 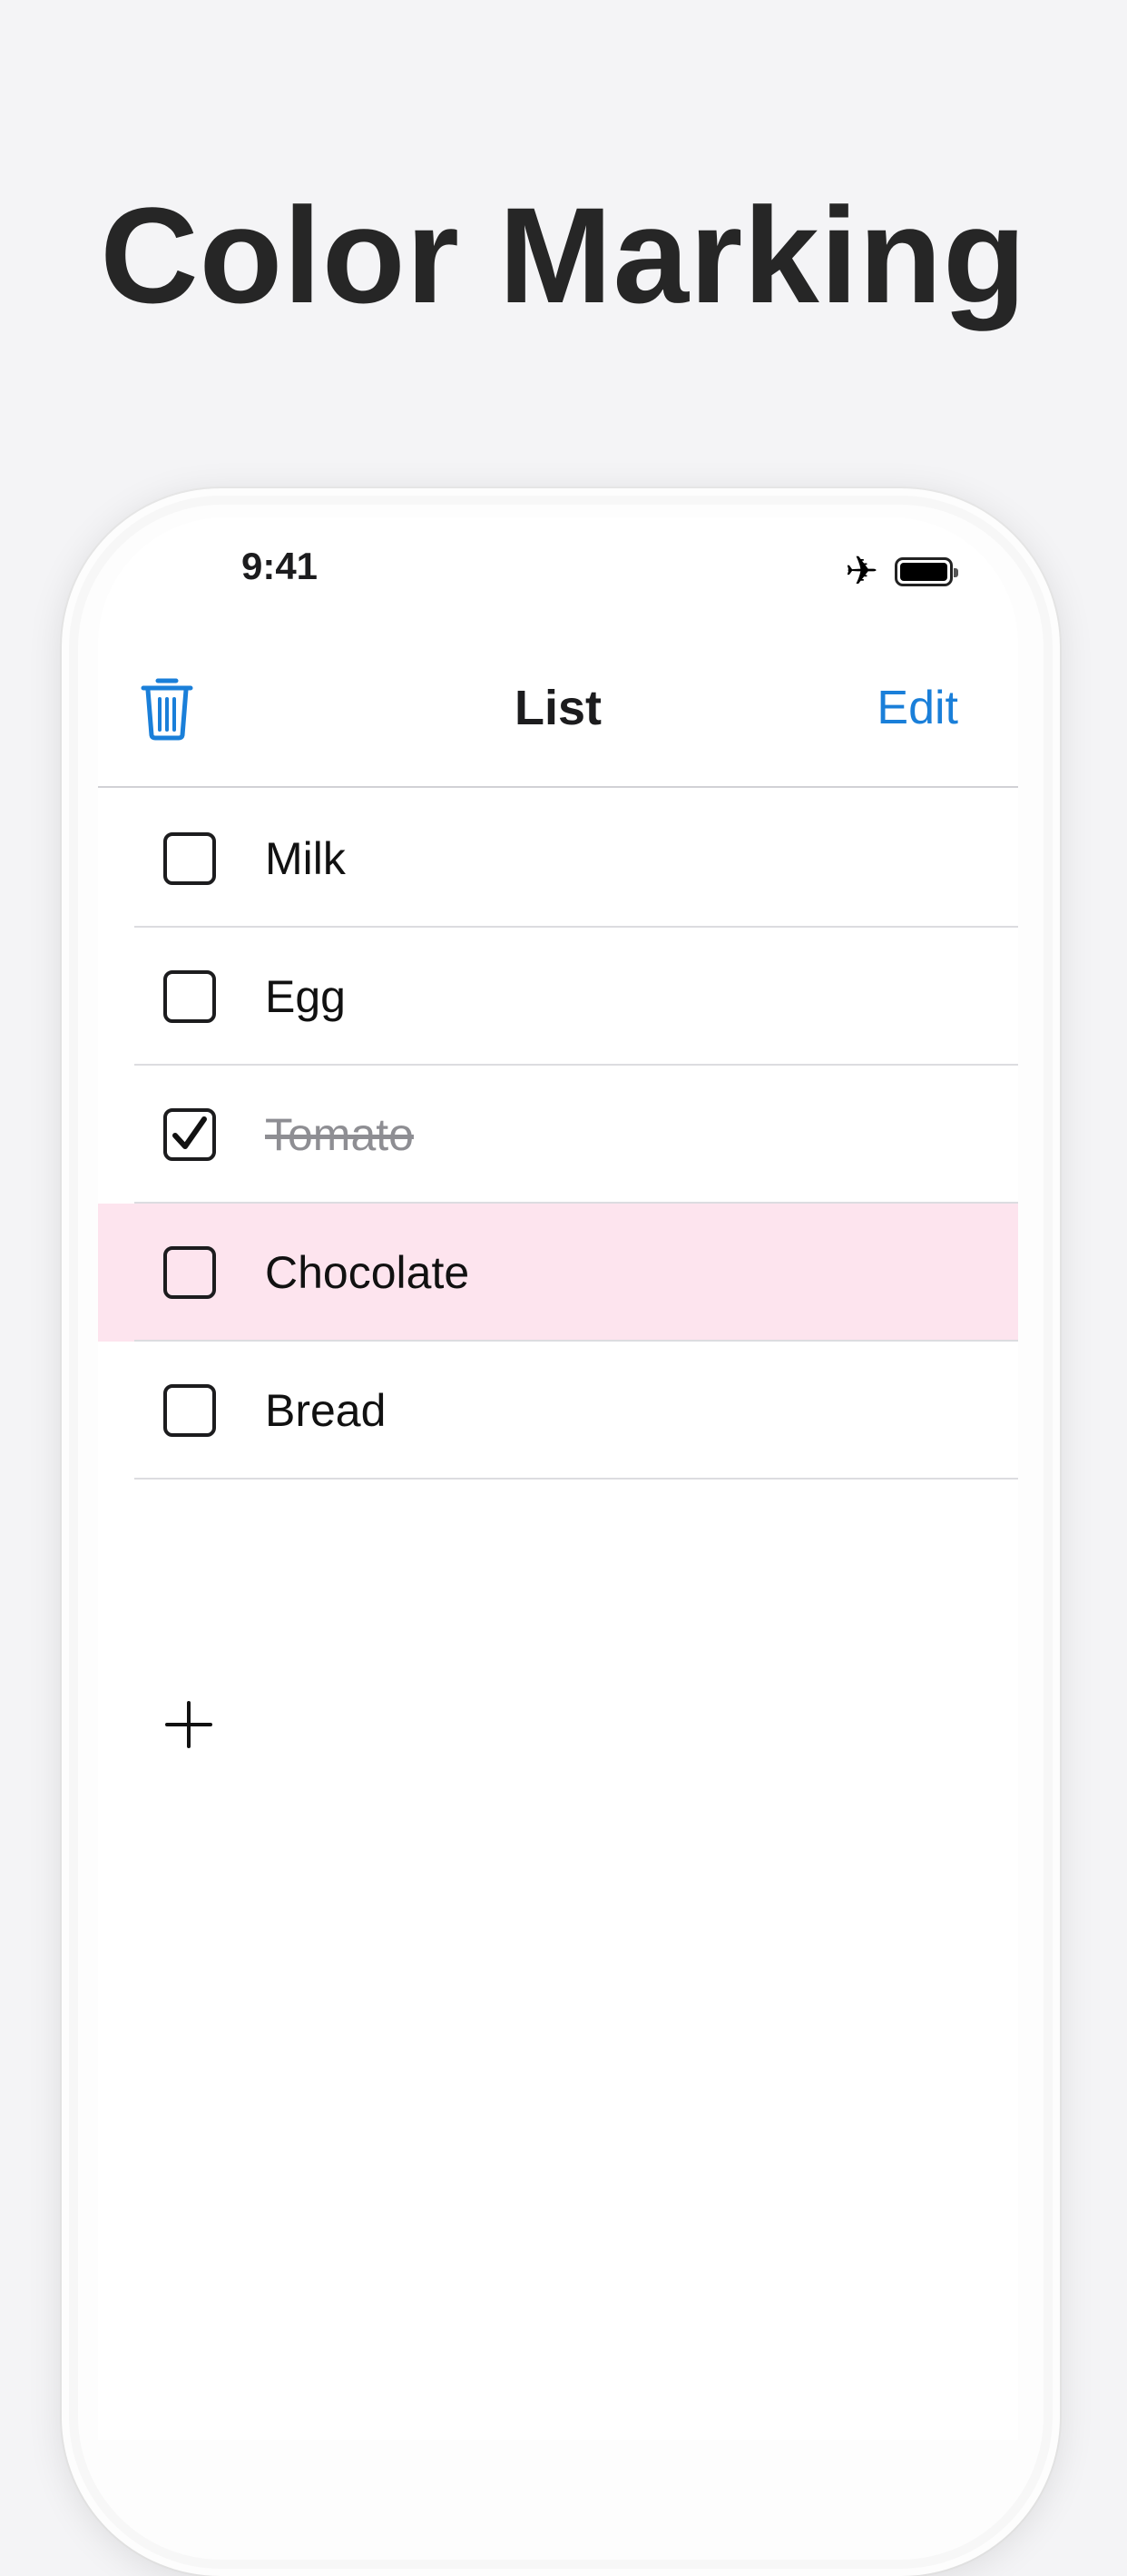 What do you see at coordinates (861, 571) in the screenshot?
I see `airplane-icon: ✈` at bounding box center [861, 571].